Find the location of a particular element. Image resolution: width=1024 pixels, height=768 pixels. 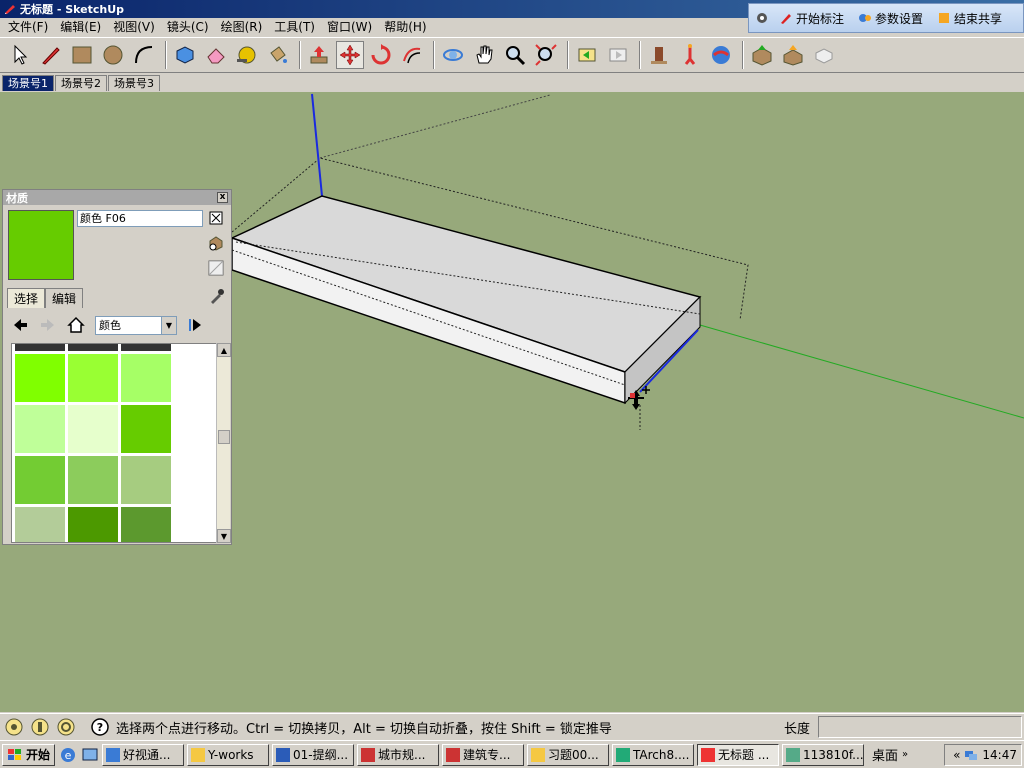

extra-tool-button is located at coordinates (824, 55).